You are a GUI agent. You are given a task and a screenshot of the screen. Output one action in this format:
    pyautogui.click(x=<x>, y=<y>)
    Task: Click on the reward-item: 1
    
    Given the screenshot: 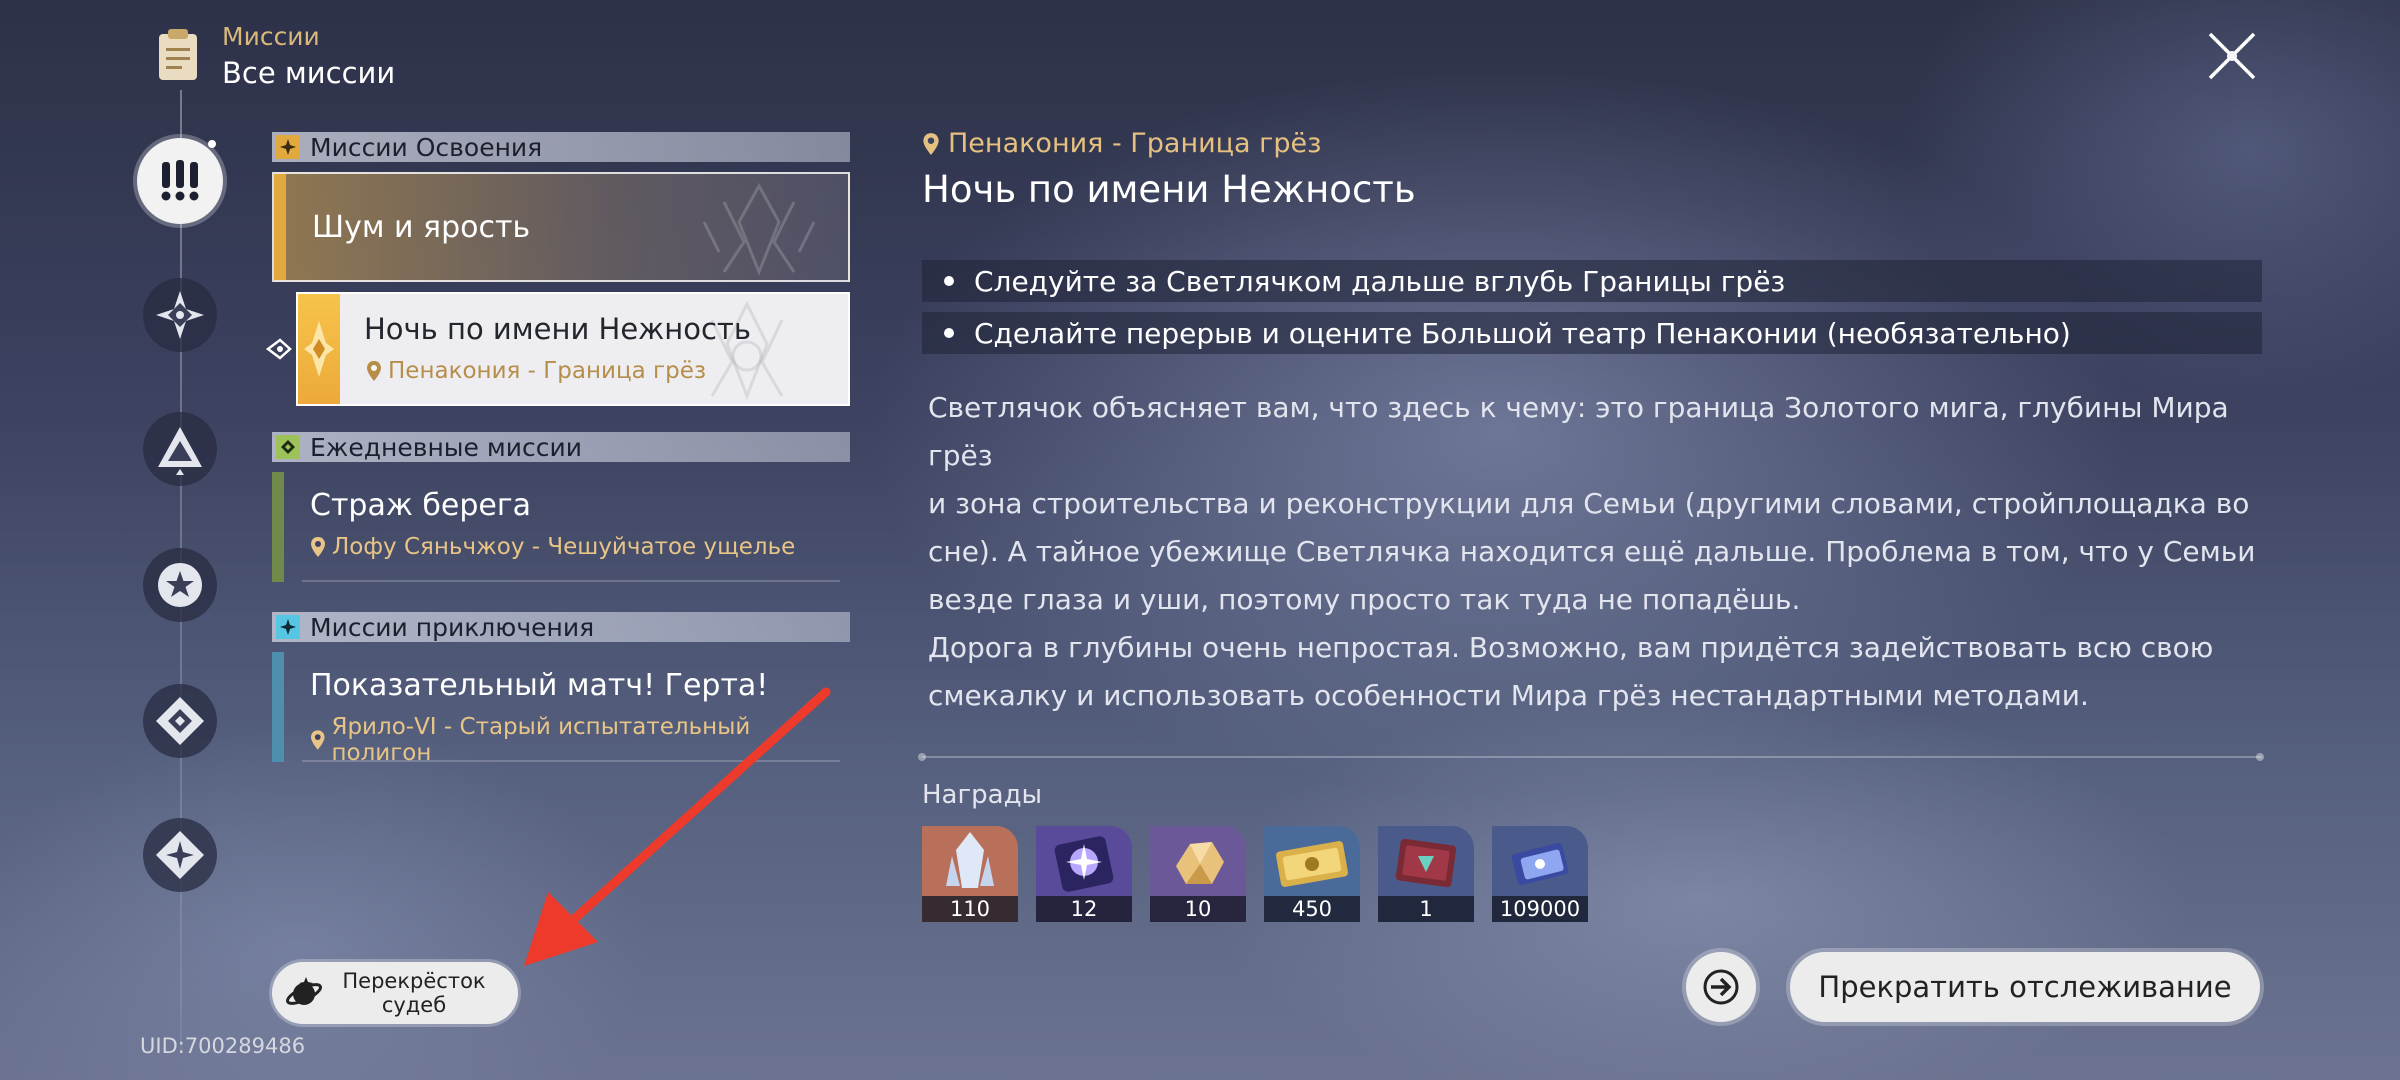 What is the action you would take?
    pyautogui.click(x=1426, y=874)
    